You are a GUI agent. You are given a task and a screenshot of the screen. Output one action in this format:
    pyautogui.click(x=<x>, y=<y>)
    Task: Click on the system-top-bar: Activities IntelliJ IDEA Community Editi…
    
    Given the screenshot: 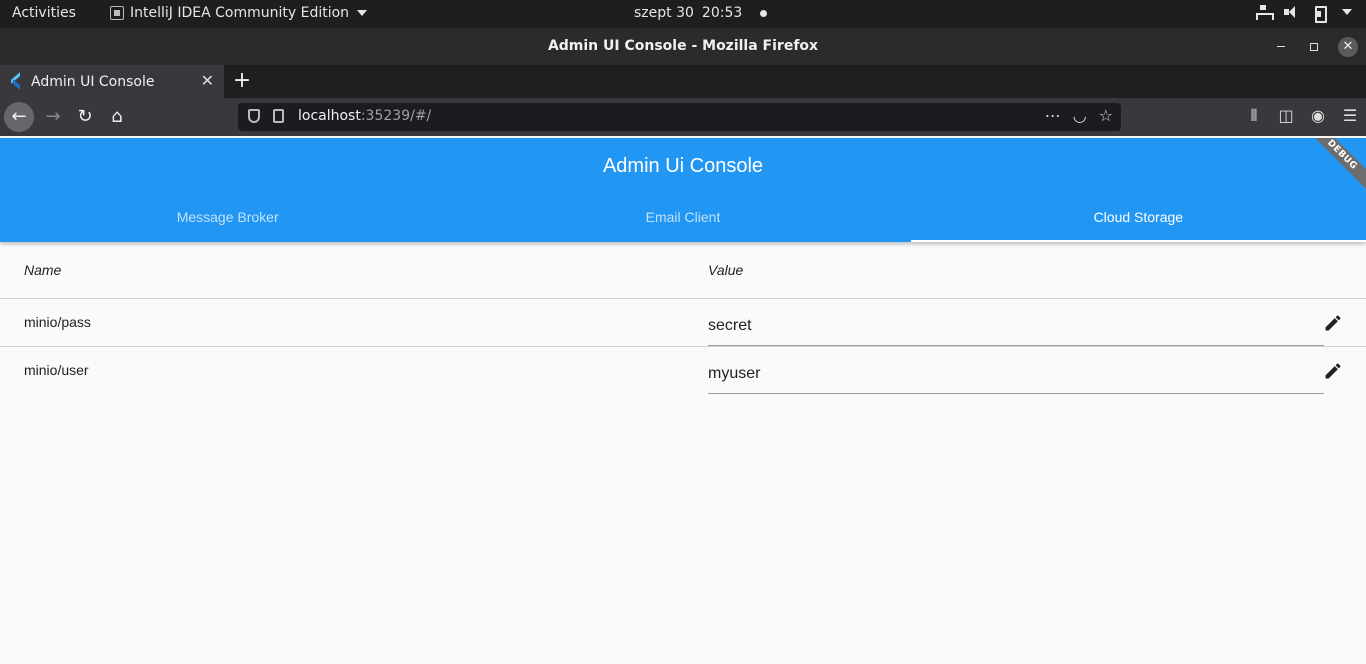 What is the action you would take?
    pyautogui.click(x=683, y=14)
    